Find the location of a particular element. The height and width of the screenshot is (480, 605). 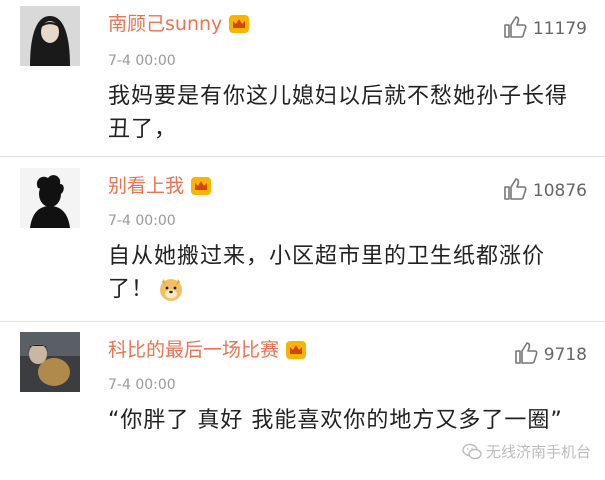

wechat-logo-icon is located at coordinates (472, 453).